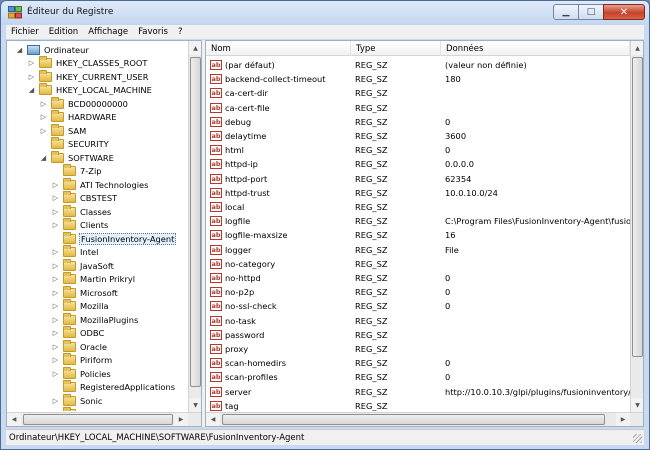 The width and height of the screenshot is (650, 450). I want to click on value-row: ab proxy REG_SZ, so click(418, 349).